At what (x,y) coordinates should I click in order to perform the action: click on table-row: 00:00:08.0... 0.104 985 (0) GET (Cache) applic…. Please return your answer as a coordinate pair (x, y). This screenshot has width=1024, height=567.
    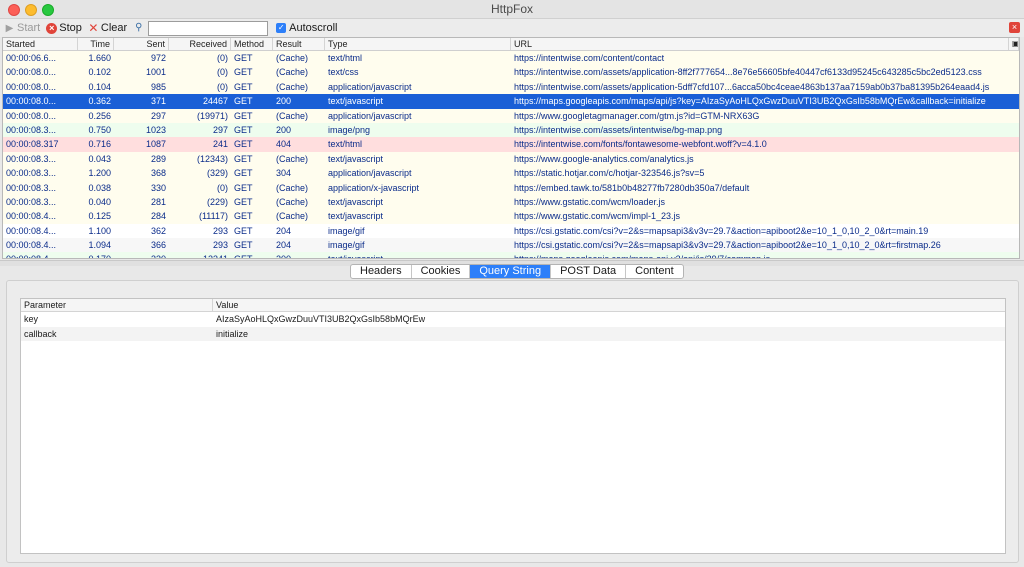
    Looking at the image, I should click on (511, 87).